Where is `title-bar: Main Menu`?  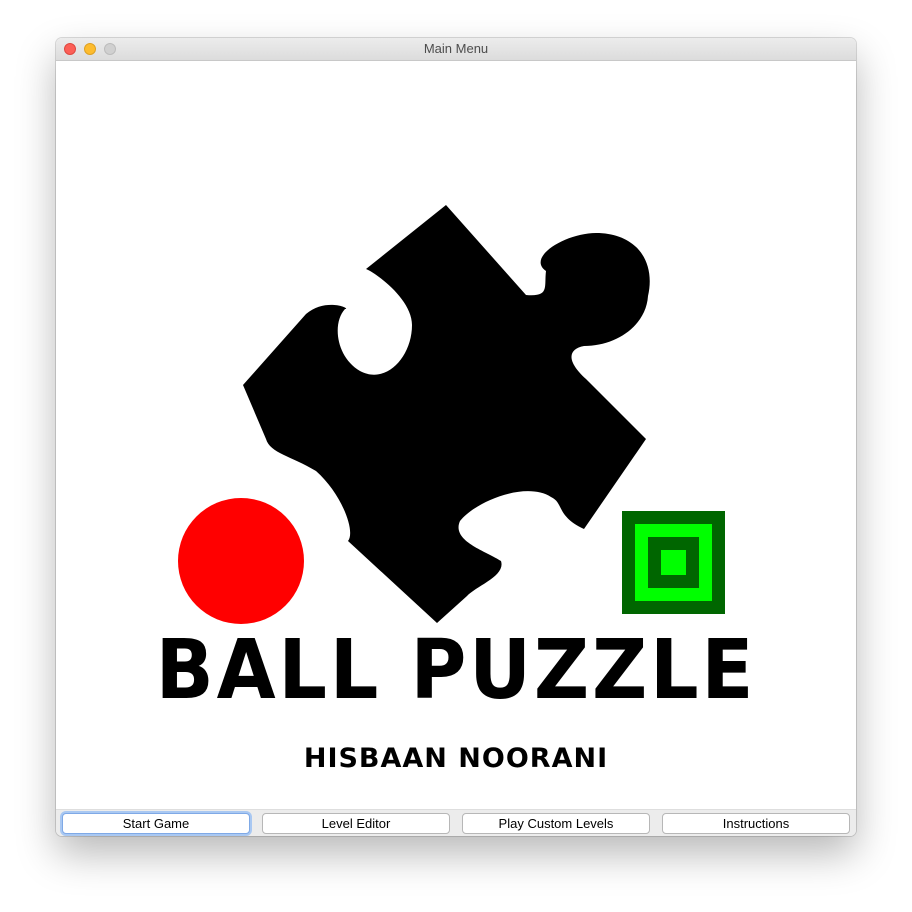
title-bar: Main Menu is located at coordinates (456, 49).